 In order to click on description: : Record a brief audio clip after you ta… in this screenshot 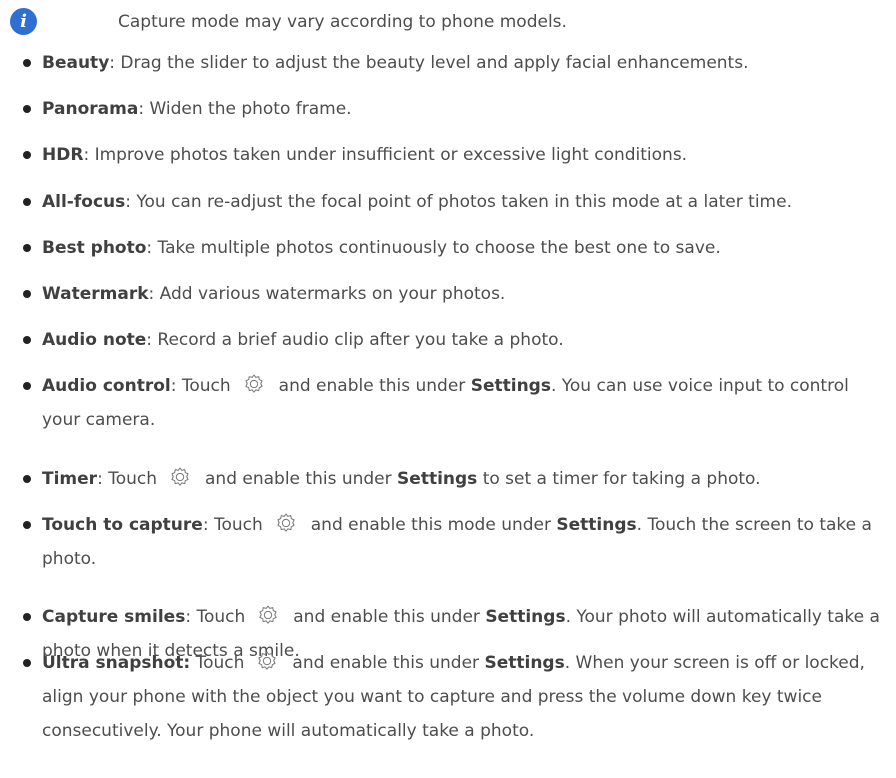, I will do `click(355, 340)`.